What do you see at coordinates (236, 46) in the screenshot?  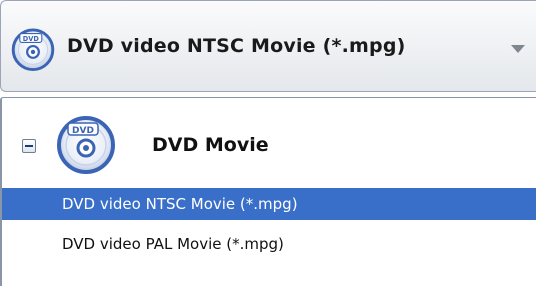 I see `combo-selected-label: DVD video NTSC Movie (*.mpg)` at bounding box center [236, 46].